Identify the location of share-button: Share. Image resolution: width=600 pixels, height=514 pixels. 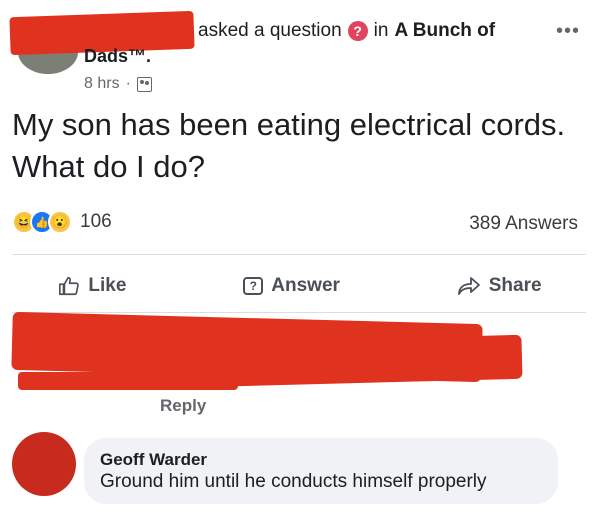
(499, 286).